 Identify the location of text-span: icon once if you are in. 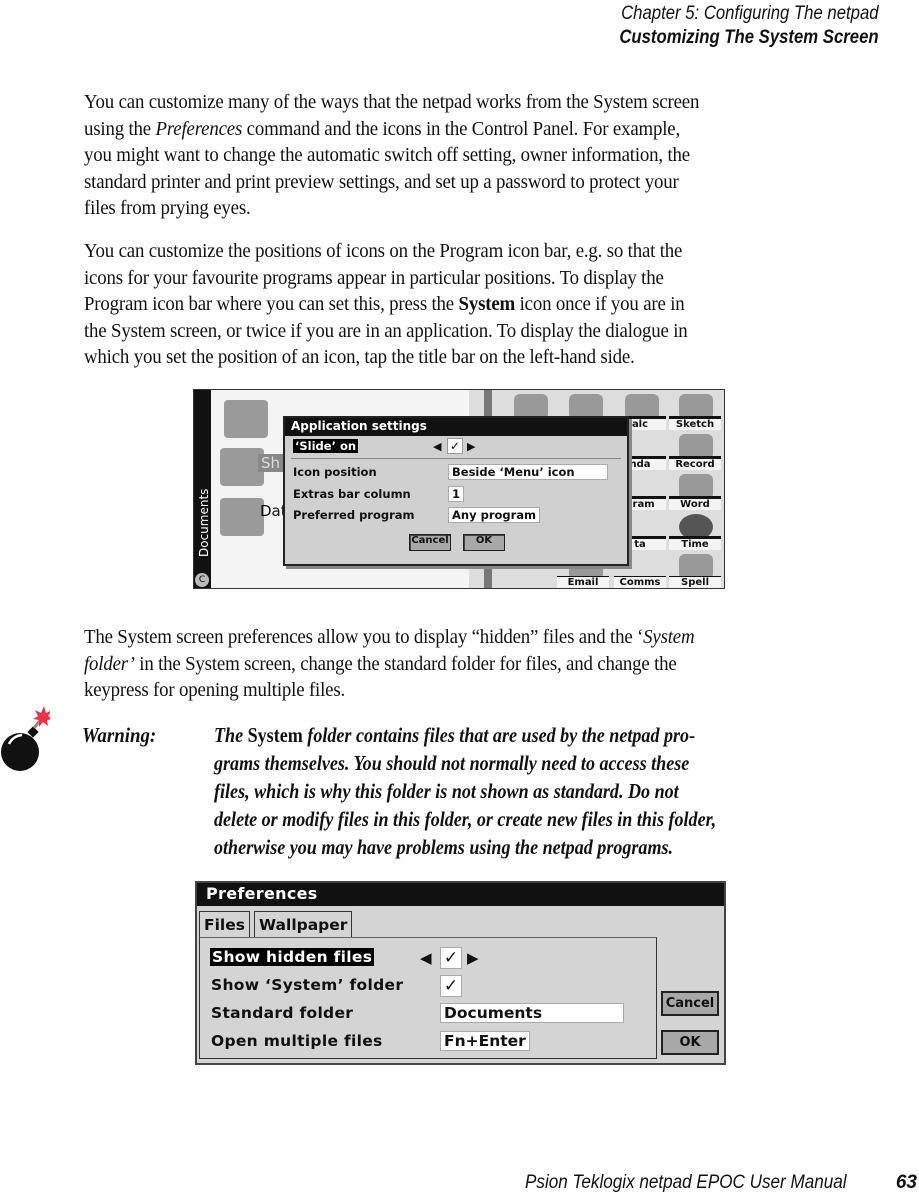
(600, 304).